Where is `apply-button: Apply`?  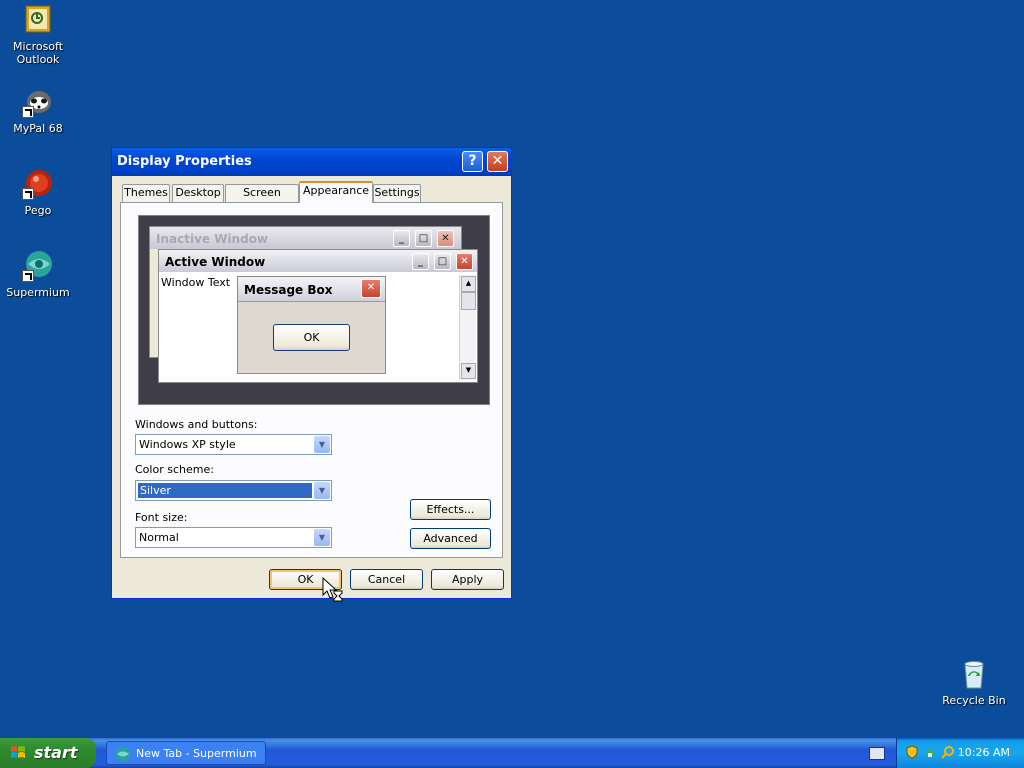
apply-button: Apply is located at coordinates (467, 579).